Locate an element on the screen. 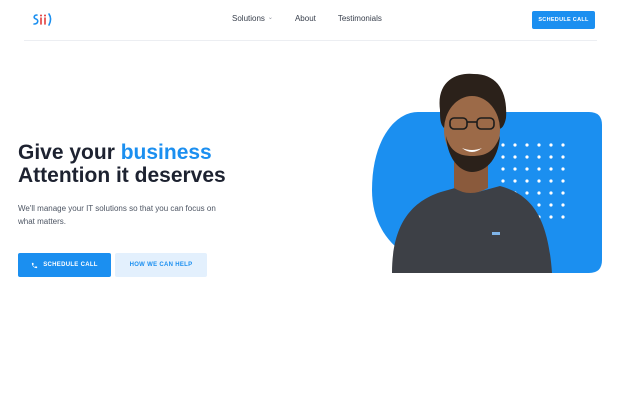 The image size is (623, 400). main-nav: Solutions ⌄ About Testimonials is located at coordinates (307, 18).